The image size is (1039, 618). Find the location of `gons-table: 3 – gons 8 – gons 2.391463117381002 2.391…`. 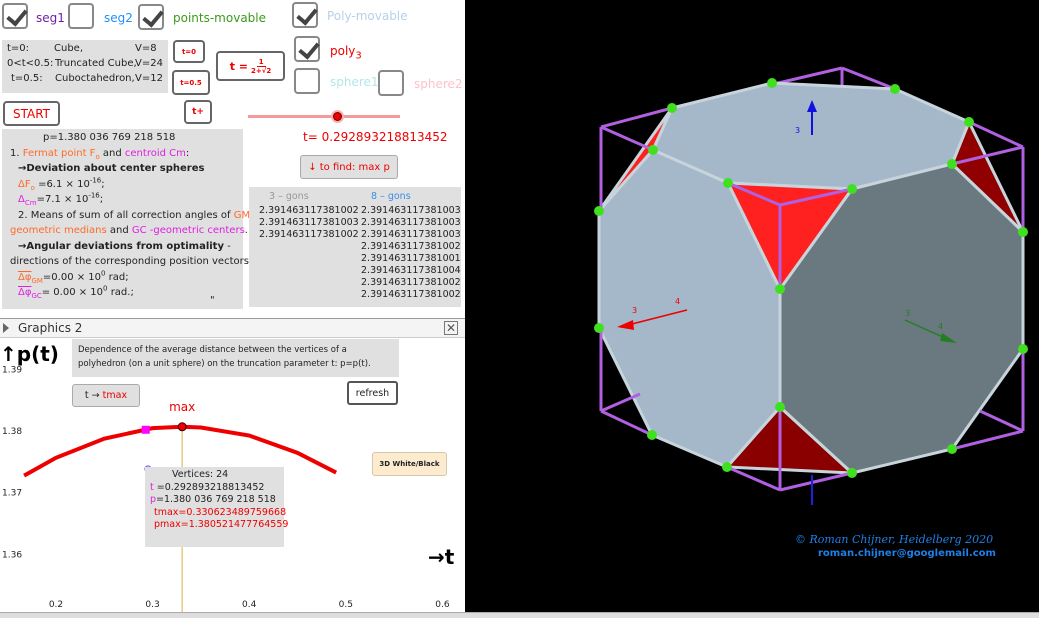

gons-table: 3 – gons 8 – gons 2.391463117381002 2.391… is located at coordinates (355, 247).